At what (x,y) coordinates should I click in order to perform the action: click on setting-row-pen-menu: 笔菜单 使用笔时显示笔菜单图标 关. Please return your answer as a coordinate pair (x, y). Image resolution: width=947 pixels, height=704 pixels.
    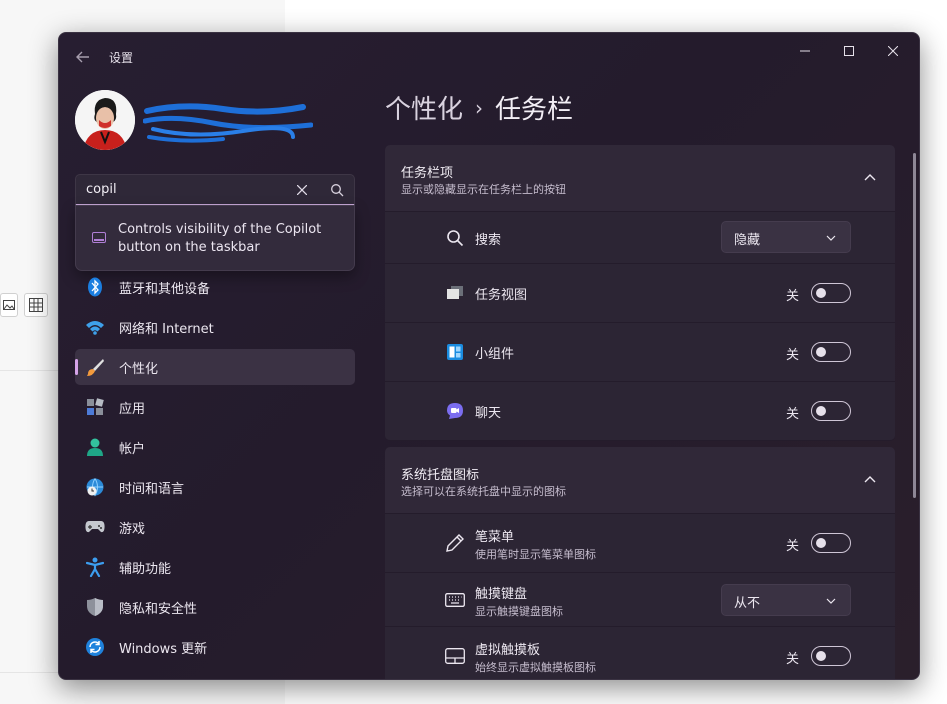
    Looking at the image, I should click on (640, 543).